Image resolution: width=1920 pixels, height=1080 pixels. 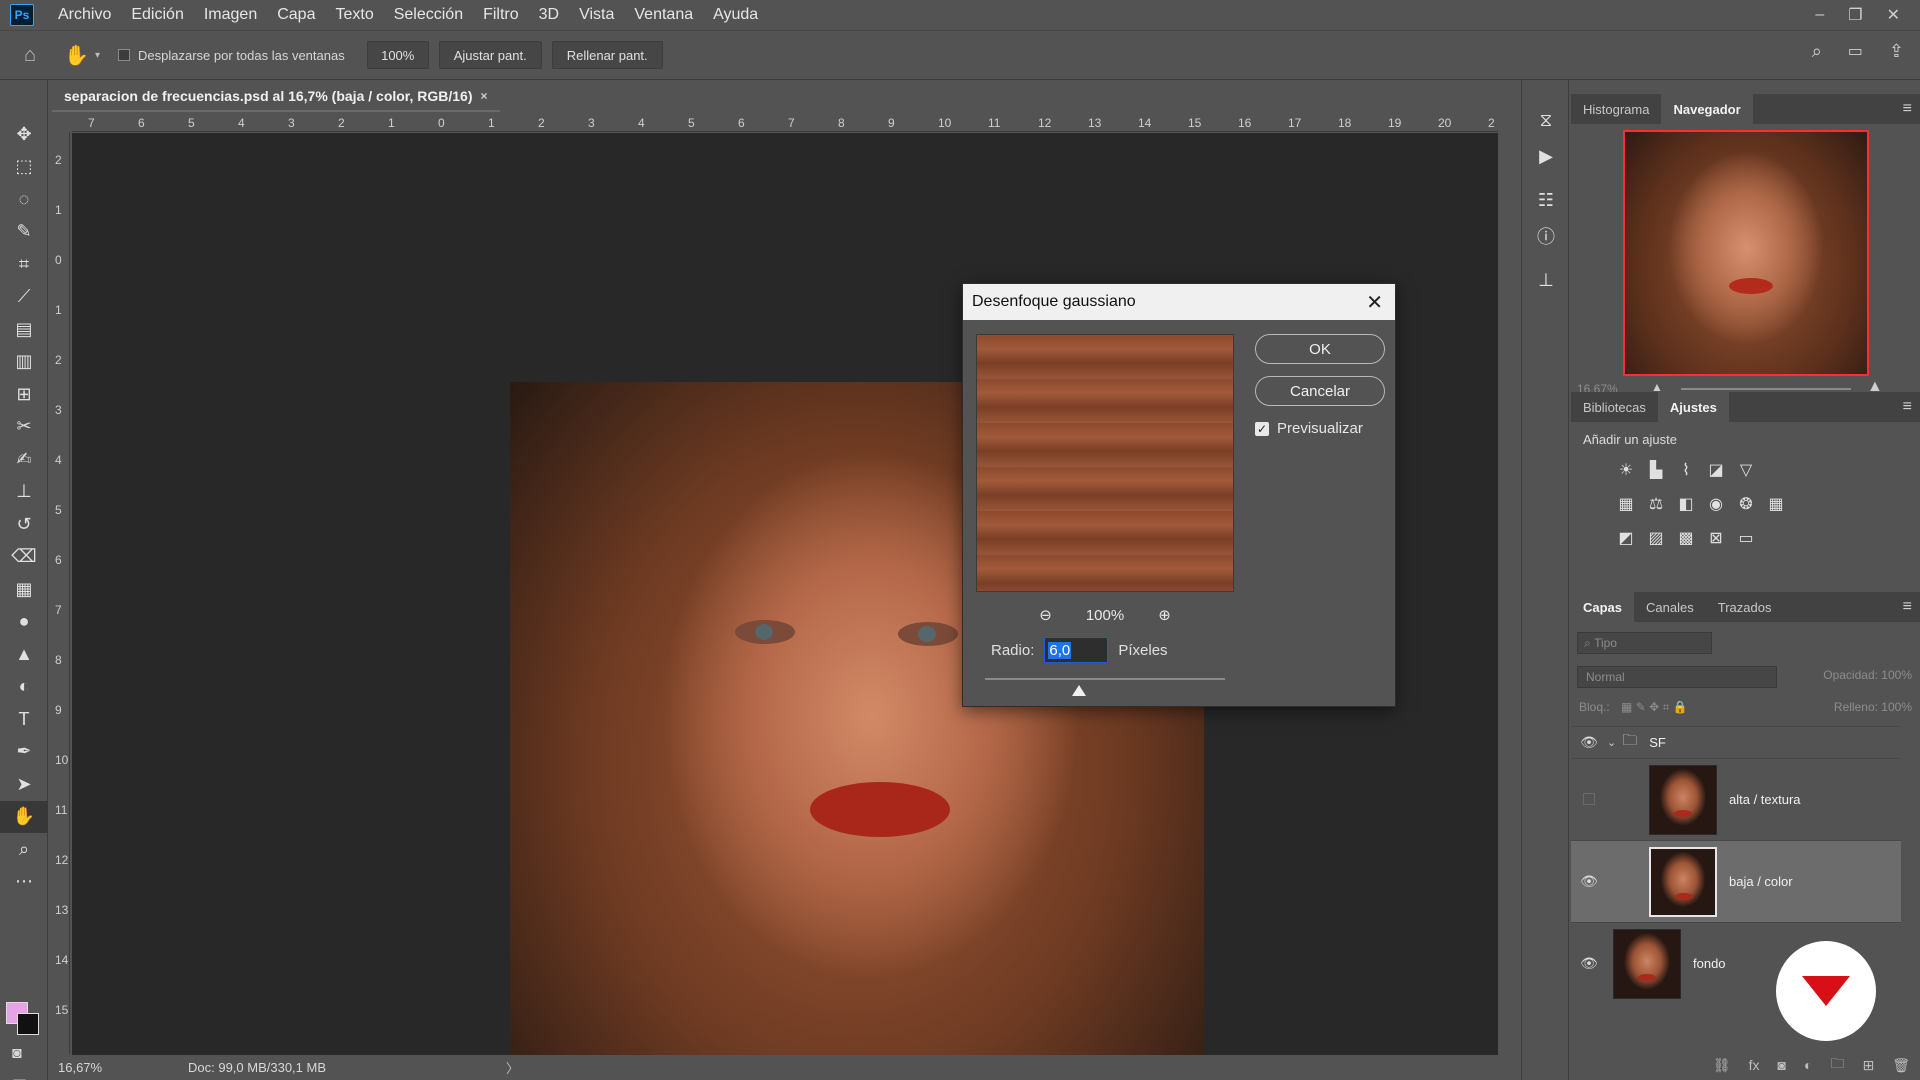 What do you see at coordinates (1746, 504) in the screenshot?
I see `channel-mixer-icon: ❂` at bounding box center [1746, 504].